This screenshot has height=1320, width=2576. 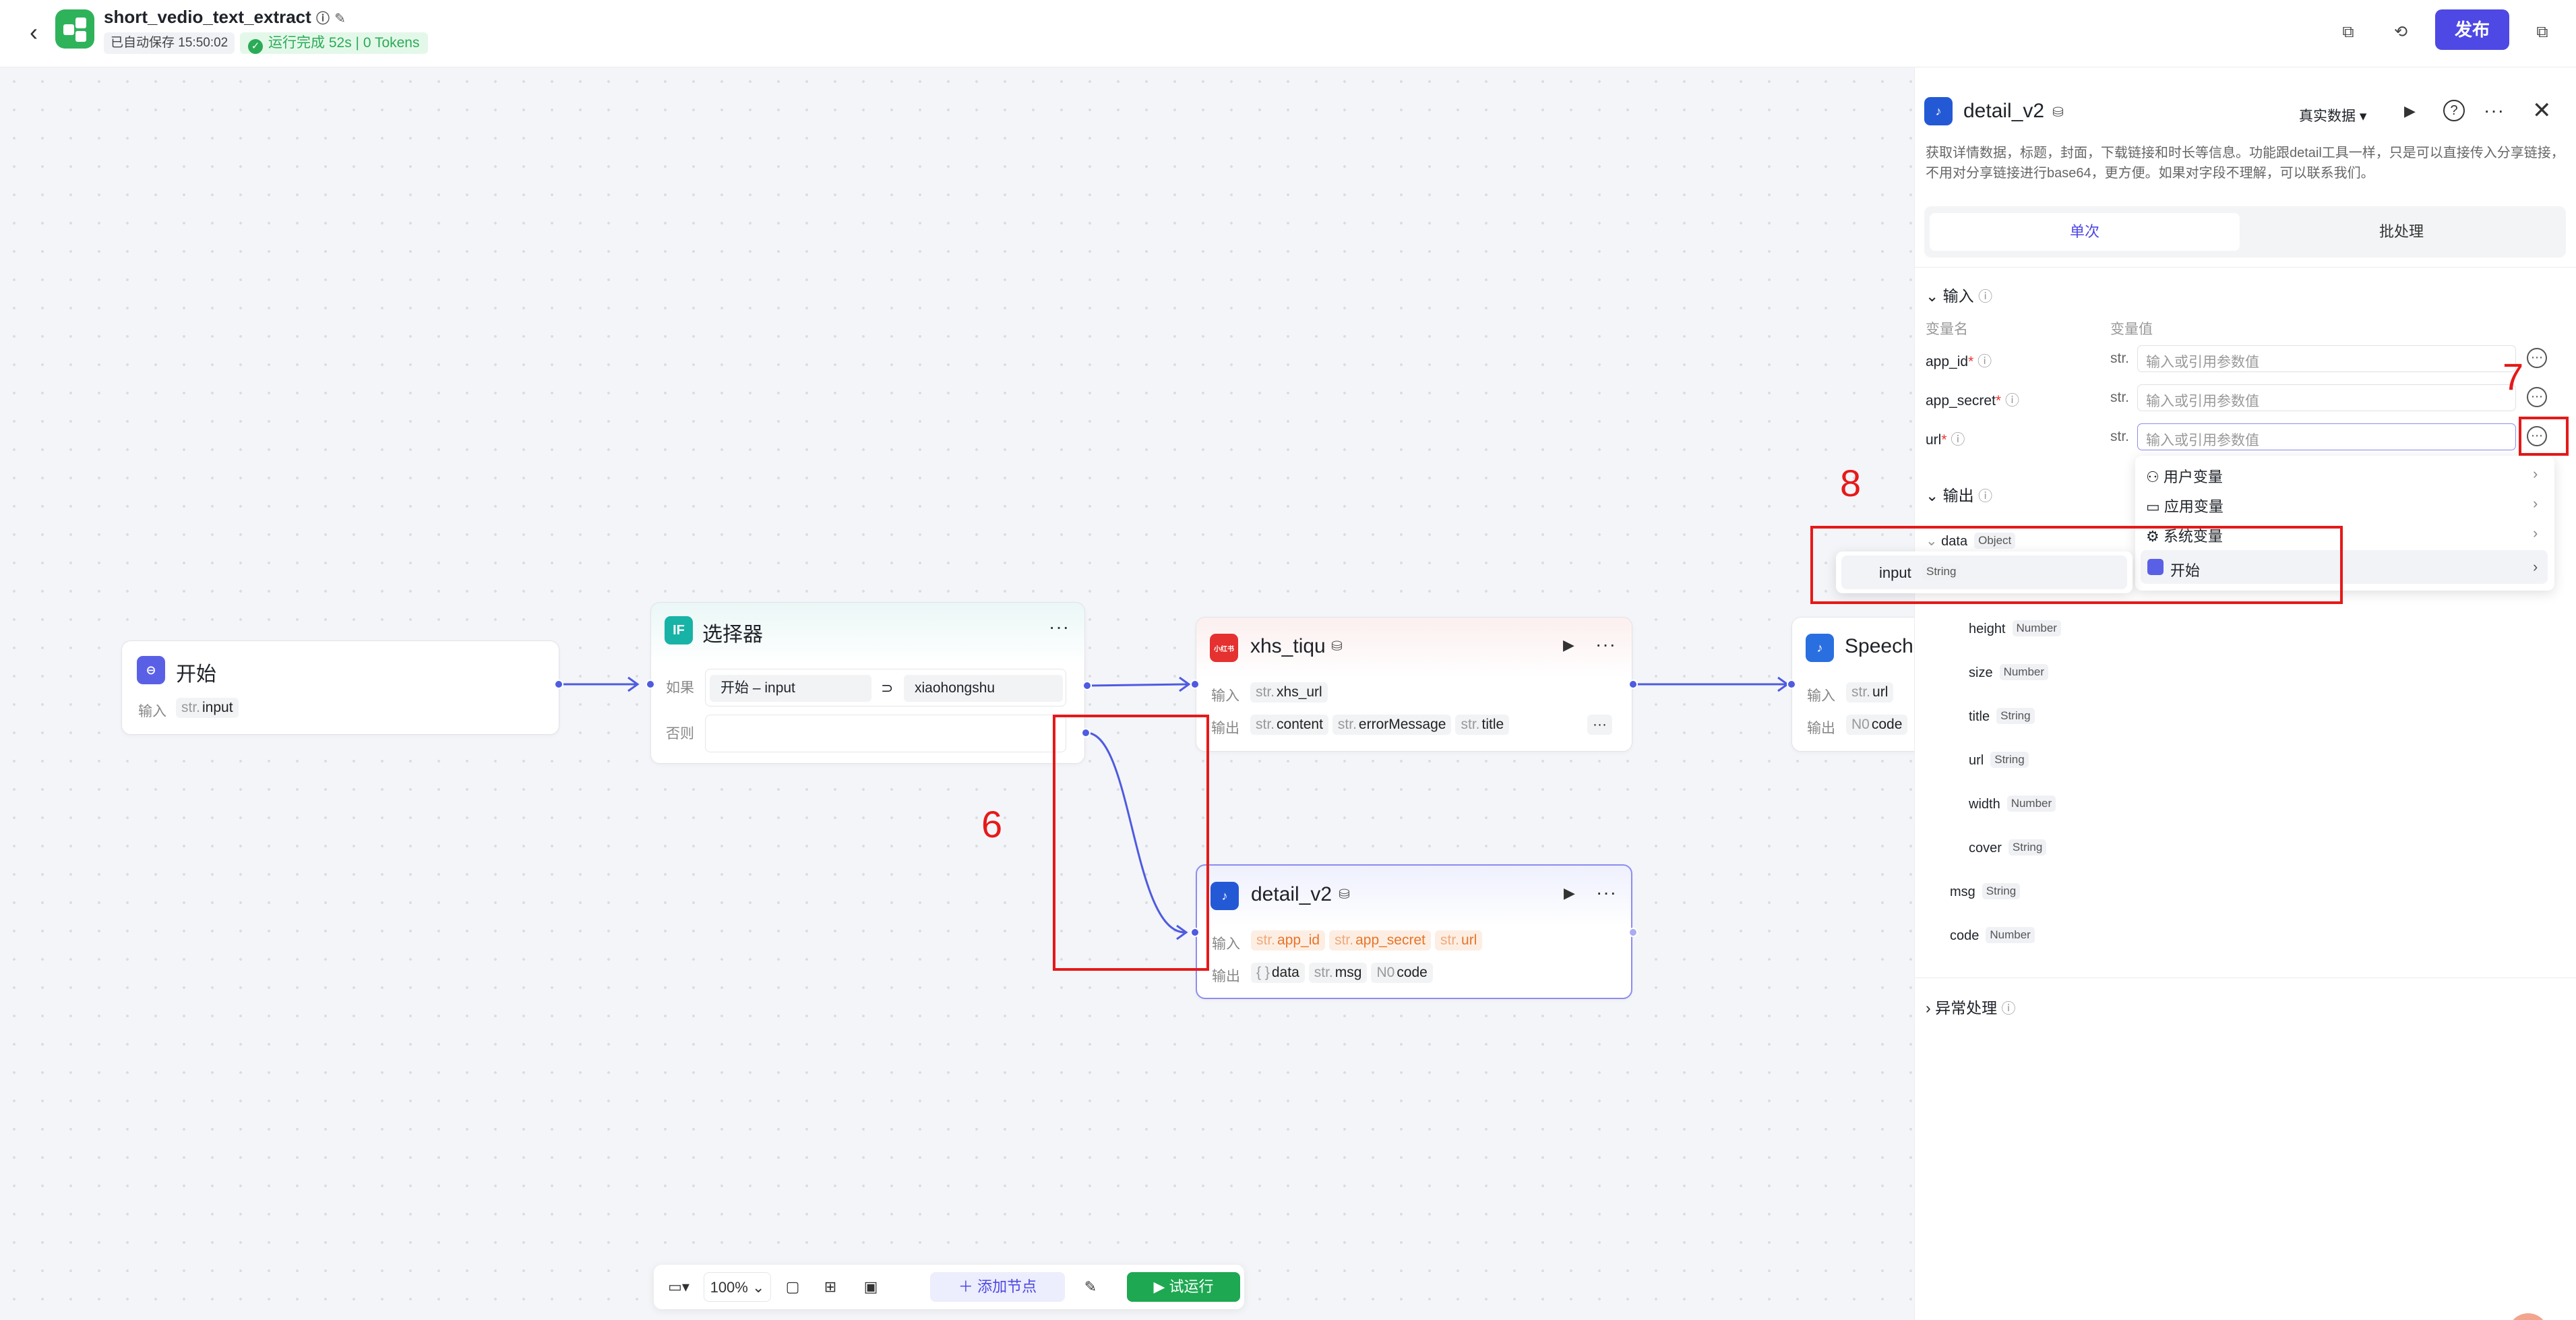 What do you see at coordinates (33, 32) in the screenshot?
I see `back-chevron-icon: ‹` at bounding box center [33, 32].